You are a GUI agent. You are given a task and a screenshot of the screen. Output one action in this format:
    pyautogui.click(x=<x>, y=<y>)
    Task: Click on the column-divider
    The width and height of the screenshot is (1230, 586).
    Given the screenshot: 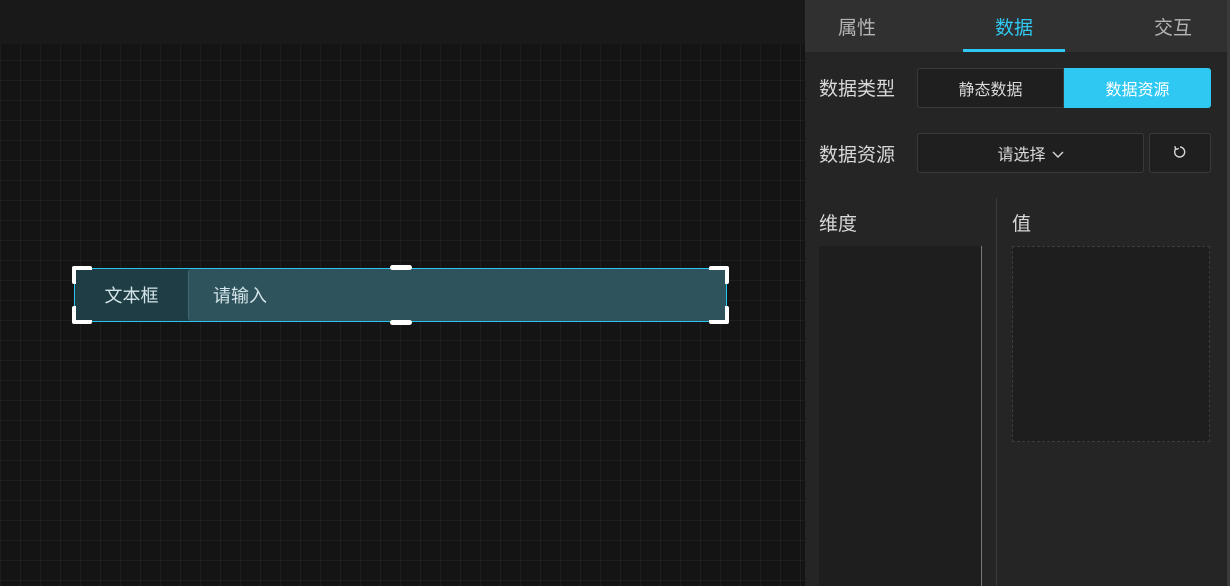 What is the action you would take?
    pyautogui.click(x=996, y=392)
    